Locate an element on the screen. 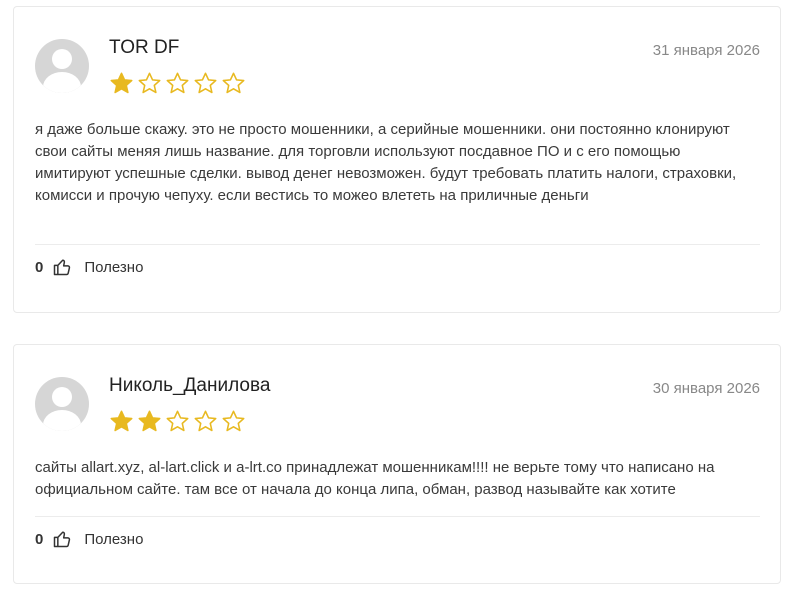 Image resolution: width=800 pixels, height=591 pixels. review-date: 31 января 2026 is located at coordinates (706, 50).